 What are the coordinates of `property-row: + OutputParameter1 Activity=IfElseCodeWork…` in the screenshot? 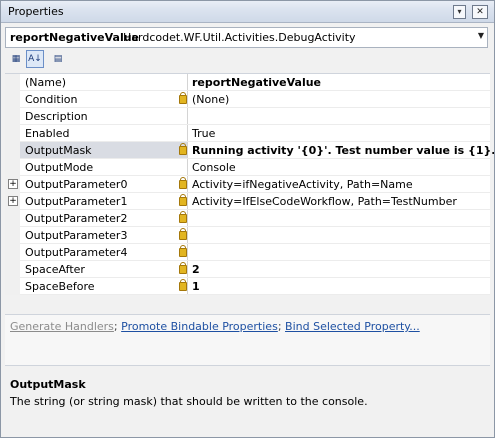 It's located at (247, 201).